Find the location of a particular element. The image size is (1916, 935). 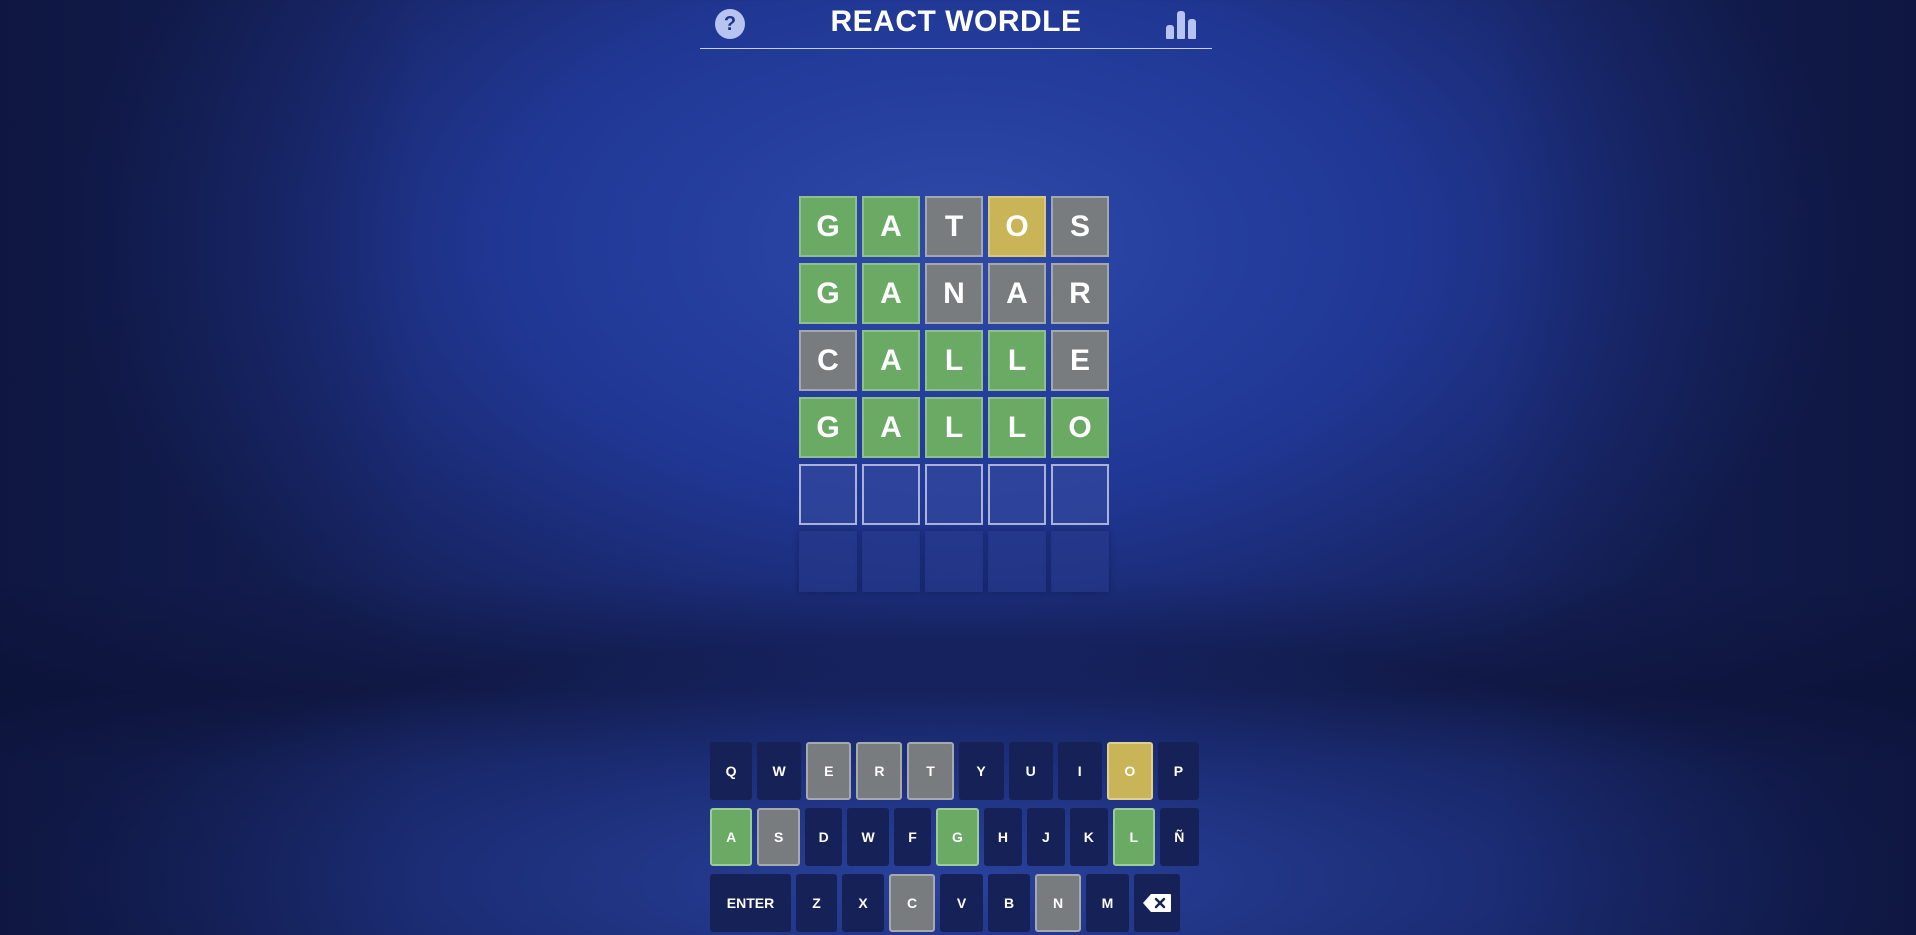

key-label: Q is located at coordinates (731, 771).